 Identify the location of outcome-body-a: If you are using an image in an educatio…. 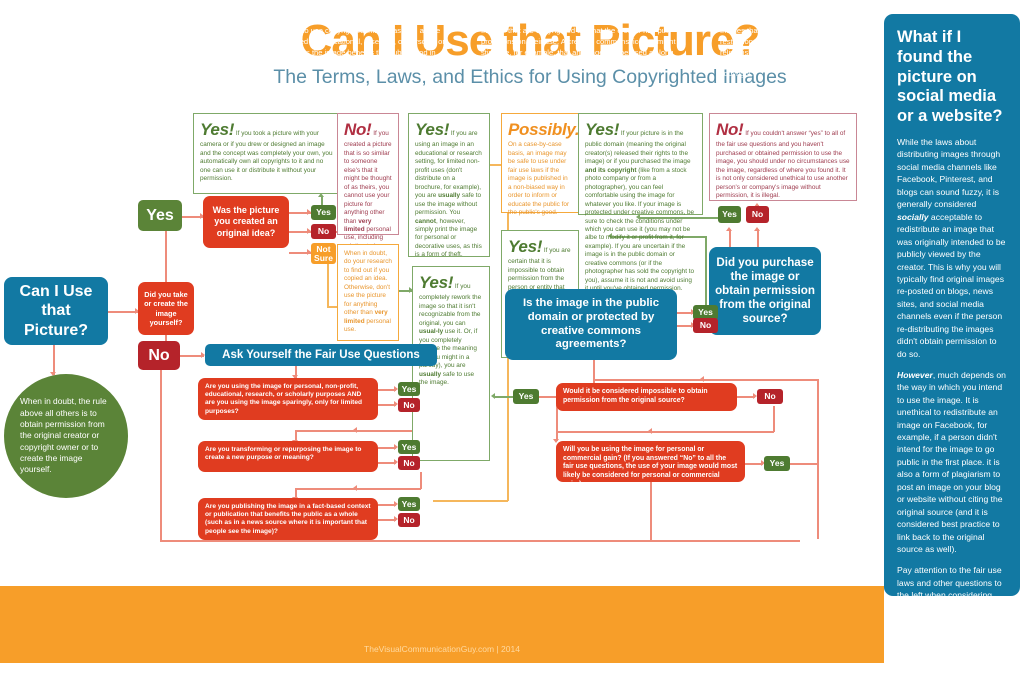
(448, 165).